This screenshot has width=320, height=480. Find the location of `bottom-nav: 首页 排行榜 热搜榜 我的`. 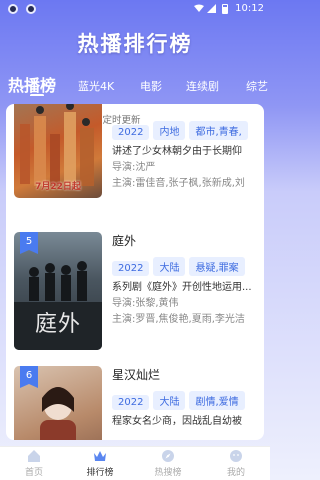

bottom-nav: 首页 排行榜 热搜榜 我的 is located at coordinates (135, 463).